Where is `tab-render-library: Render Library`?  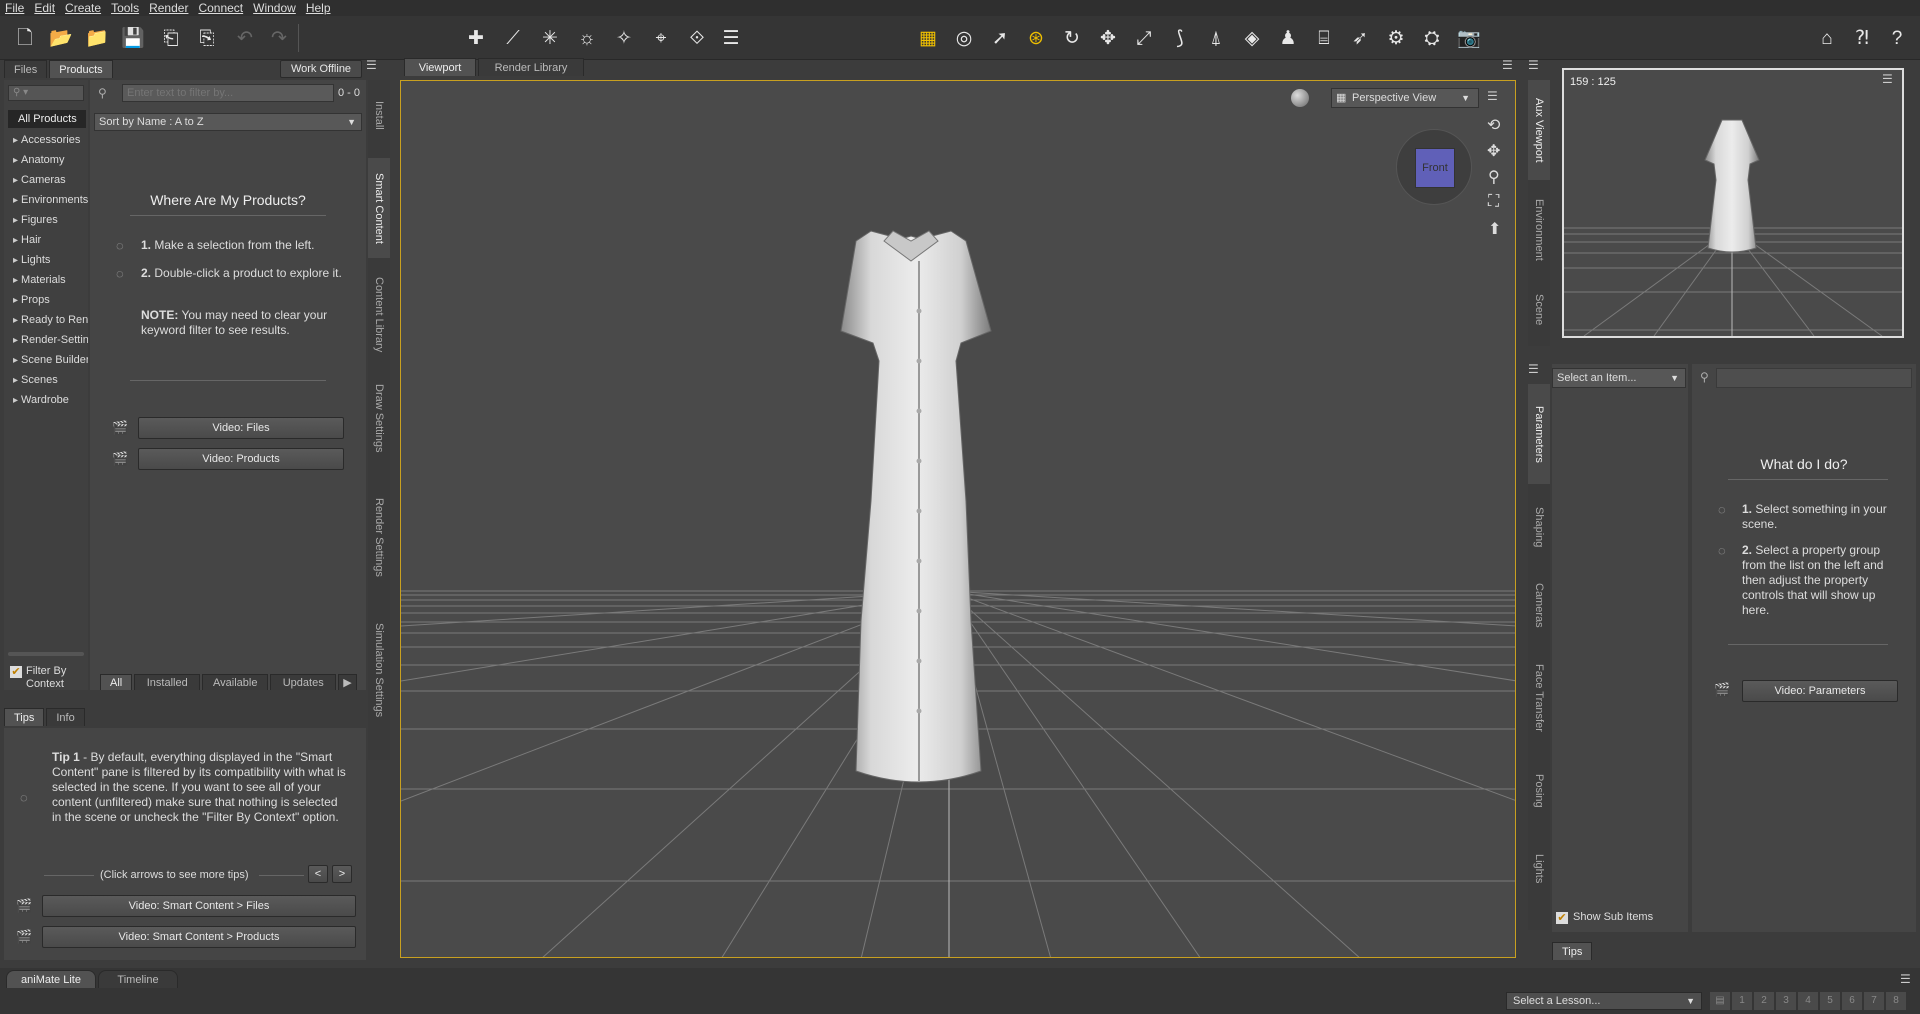 tab-render-library: Render Library is located at coordinates (531, 67).